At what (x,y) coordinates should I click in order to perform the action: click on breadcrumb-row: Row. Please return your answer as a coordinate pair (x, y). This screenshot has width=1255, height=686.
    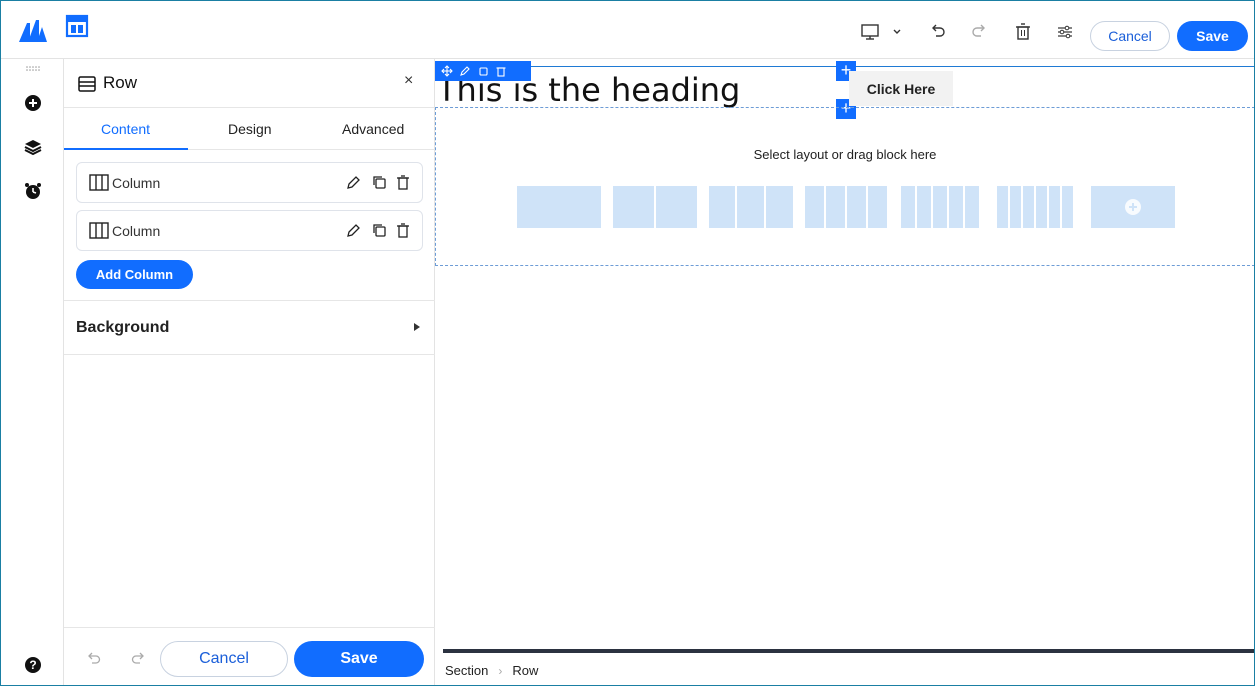
    Looking at the image, I should click on (525, 670).